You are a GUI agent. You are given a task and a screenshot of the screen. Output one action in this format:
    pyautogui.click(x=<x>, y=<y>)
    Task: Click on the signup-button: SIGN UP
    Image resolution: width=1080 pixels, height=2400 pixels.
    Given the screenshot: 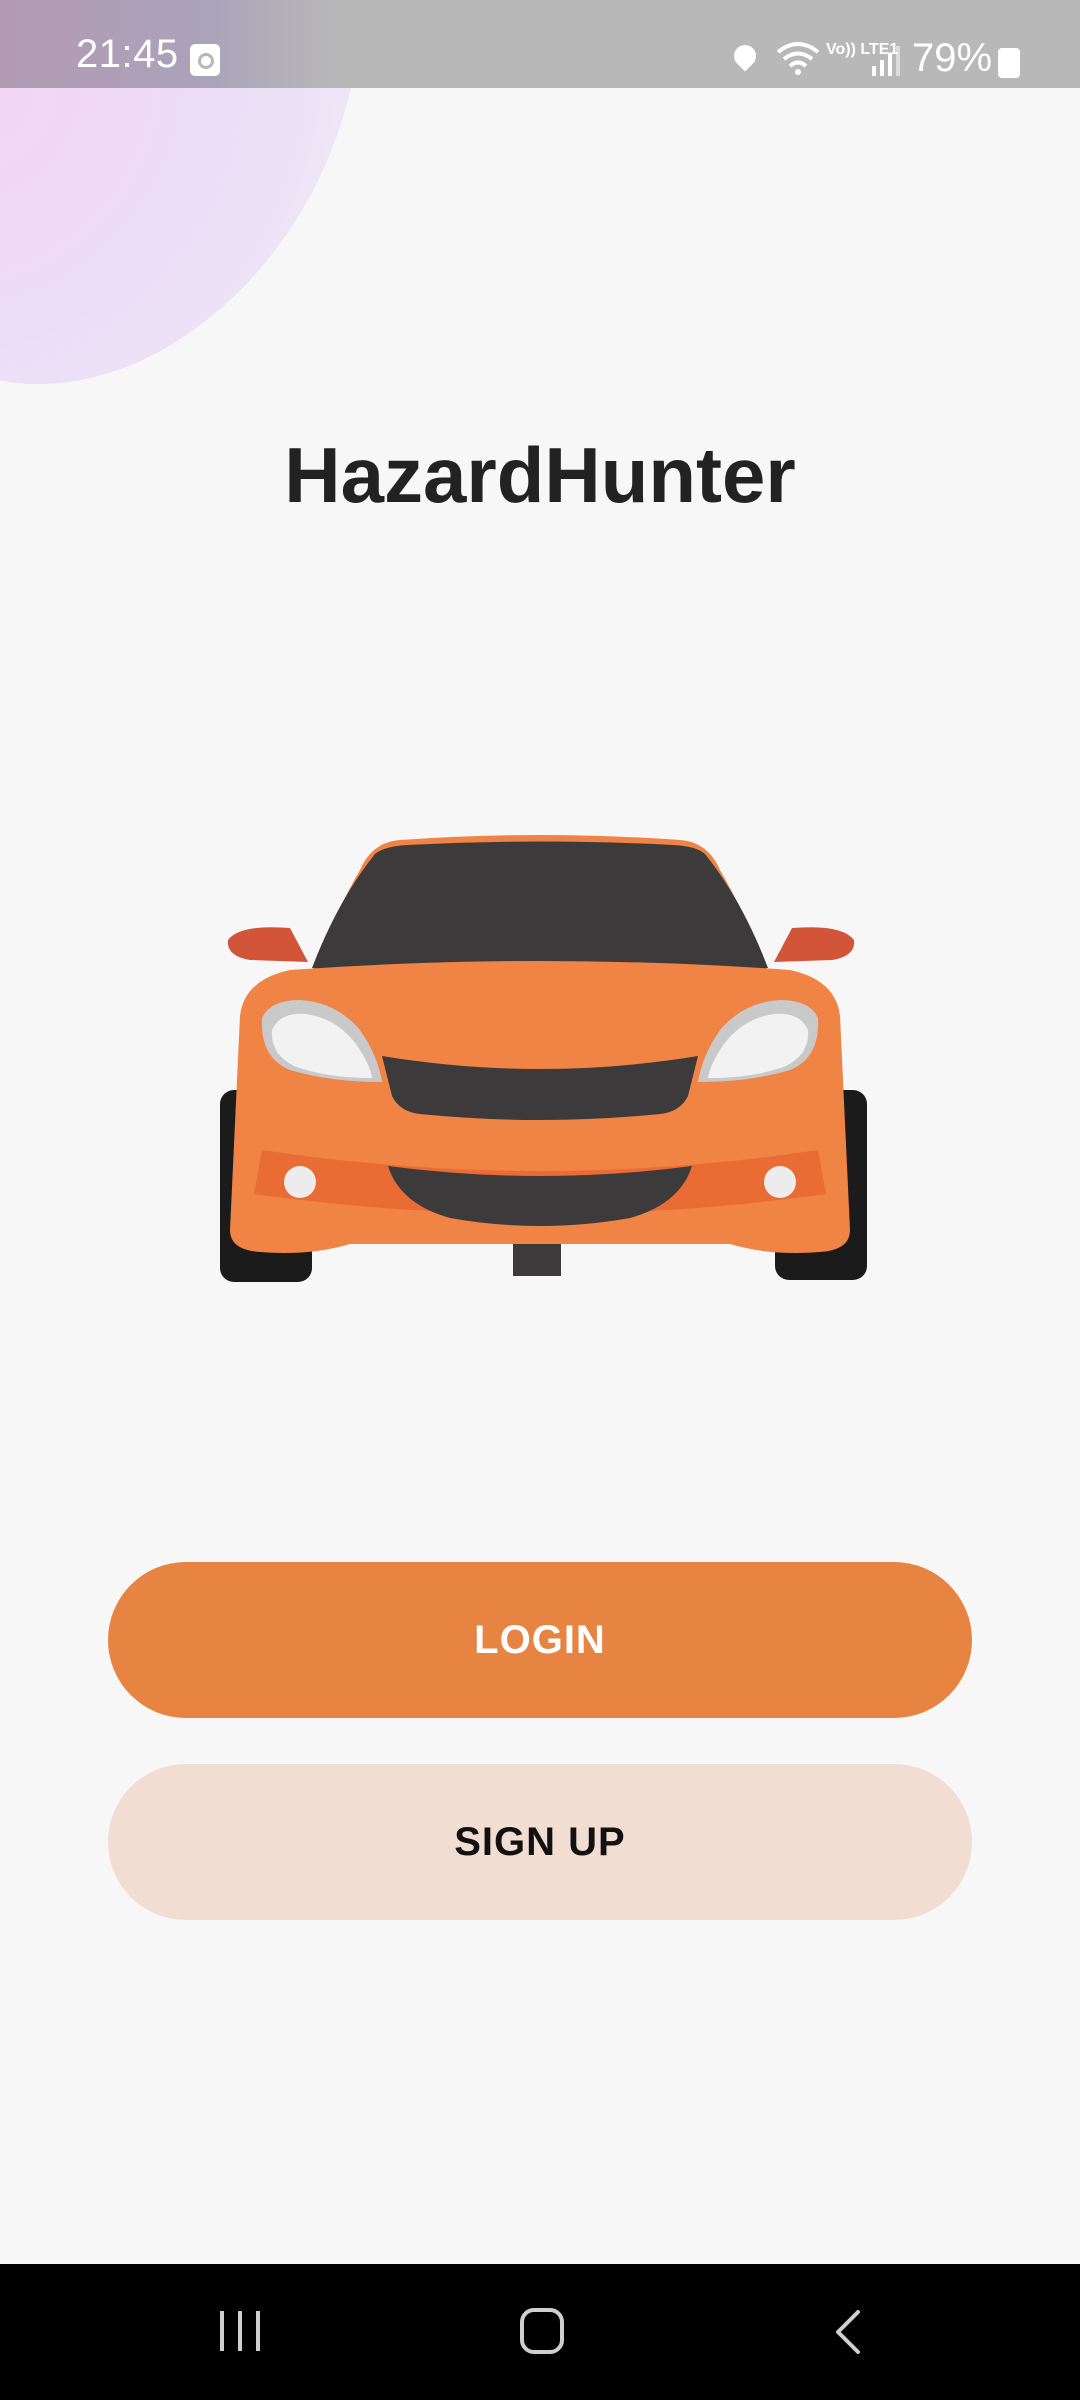 What is the action you would take?
    pyautogui.click(x=540, y=1842)
    